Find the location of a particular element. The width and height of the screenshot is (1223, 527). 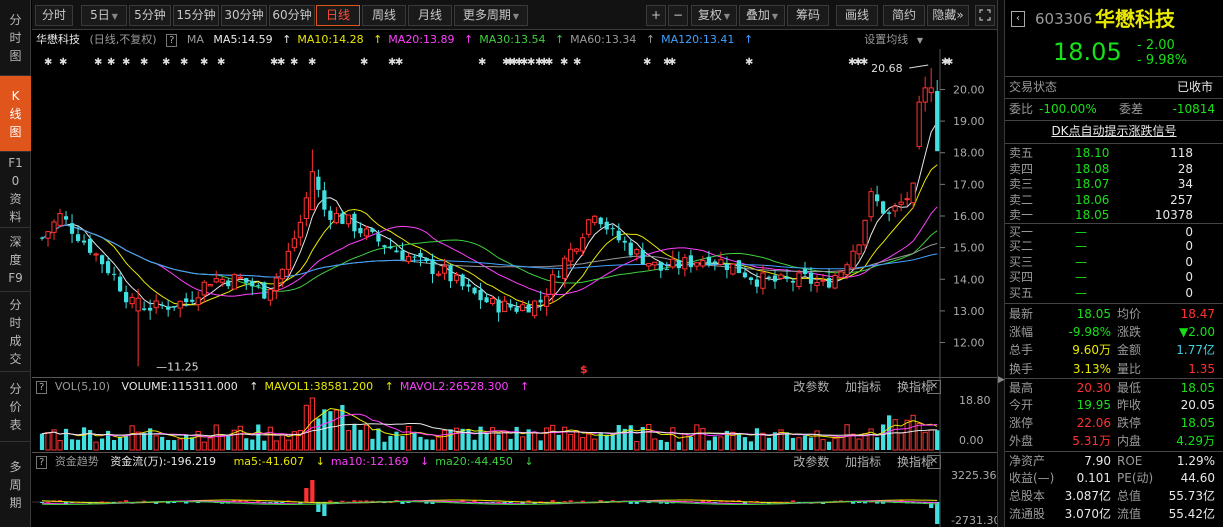

buy-level-row: 买一 —0 is located at coordinates (1114, 230).